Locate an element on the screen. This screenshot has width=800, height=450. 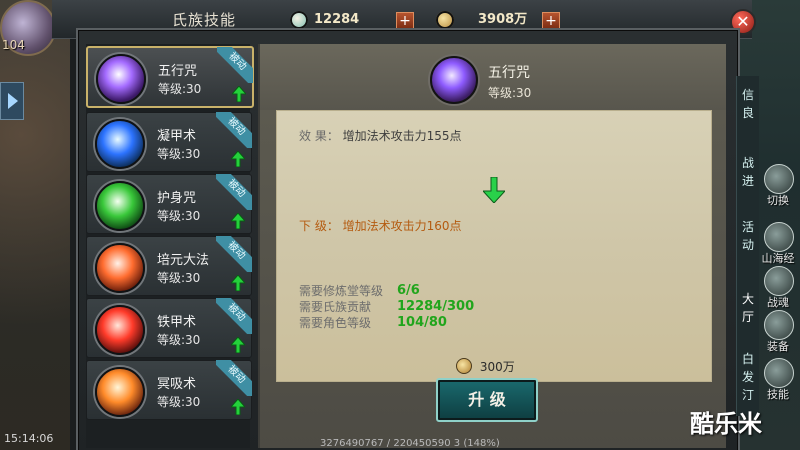
next-level-effect: 下 级： 增加法术攻击力160点 is located at coordinates (380, 225).